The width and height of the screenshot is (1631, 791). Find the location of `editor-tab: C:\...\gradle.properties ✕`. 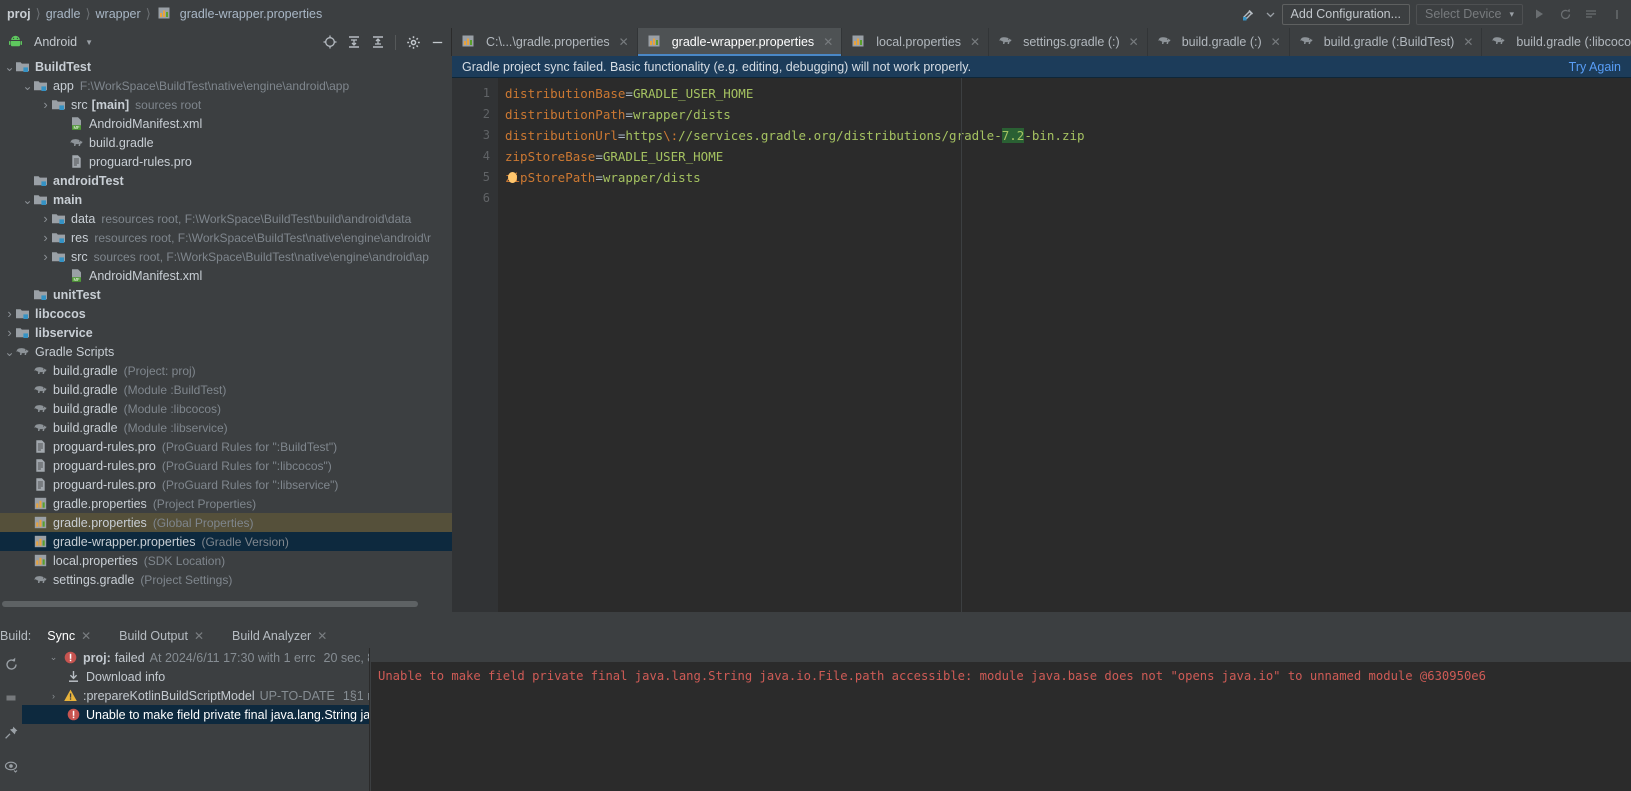

editor-tab: C:\...\gradle.properties ✕ is located at coordinates (545, 42).